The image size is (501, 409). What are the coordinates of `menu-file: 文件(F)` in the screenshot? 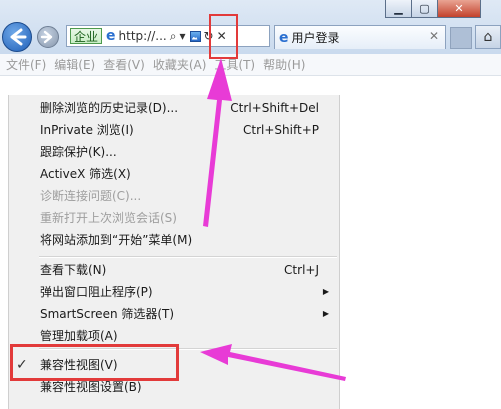 It's located at (26, 64).